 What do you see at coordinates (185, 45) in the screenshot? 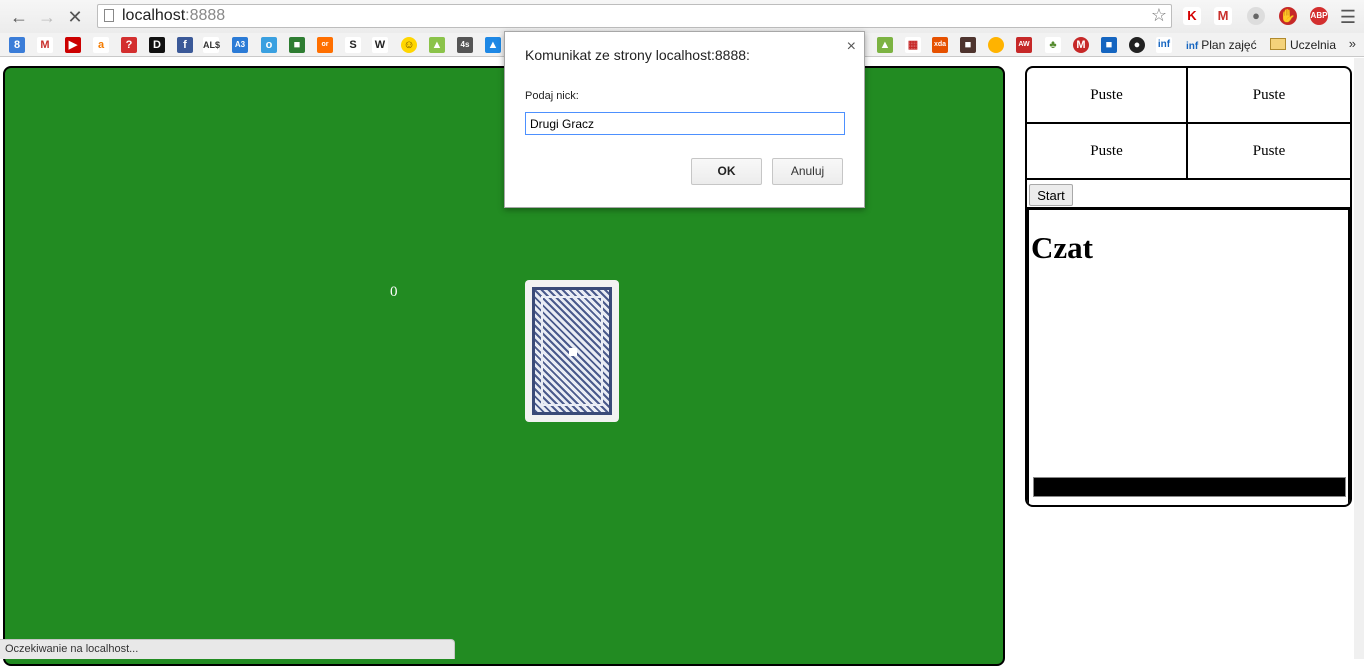
I see `bookmark-facebook-icon: f` at bounding box center [185, 45].